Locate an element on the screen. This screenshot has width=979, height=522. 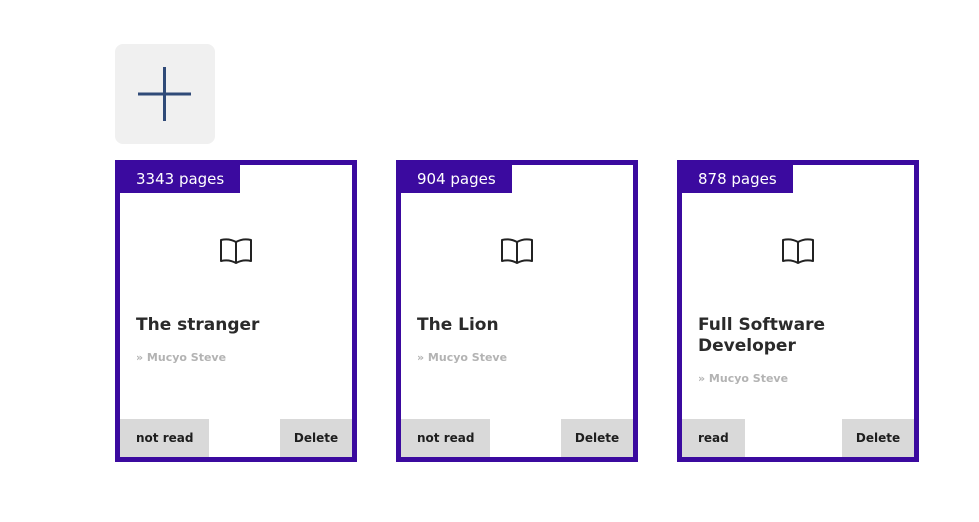
pages-badge: 904 pages is located at coordinates (456, 179).